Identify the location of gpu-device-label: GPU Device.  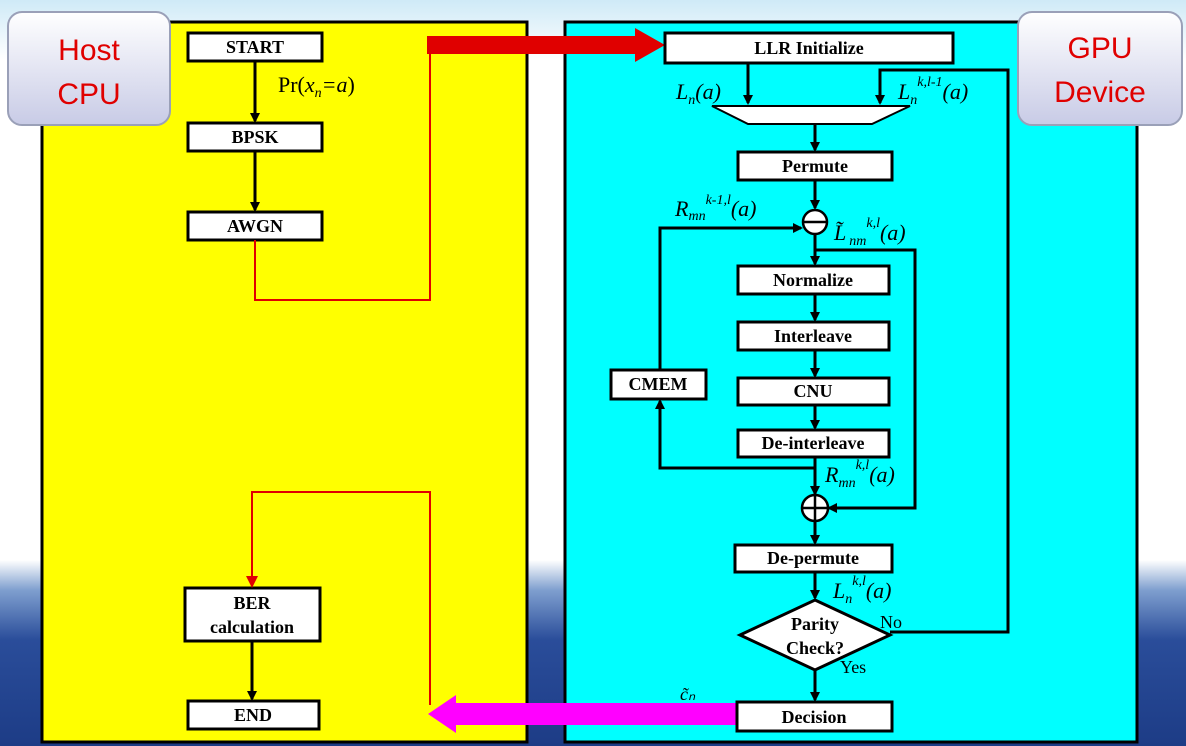
(1100, 68).